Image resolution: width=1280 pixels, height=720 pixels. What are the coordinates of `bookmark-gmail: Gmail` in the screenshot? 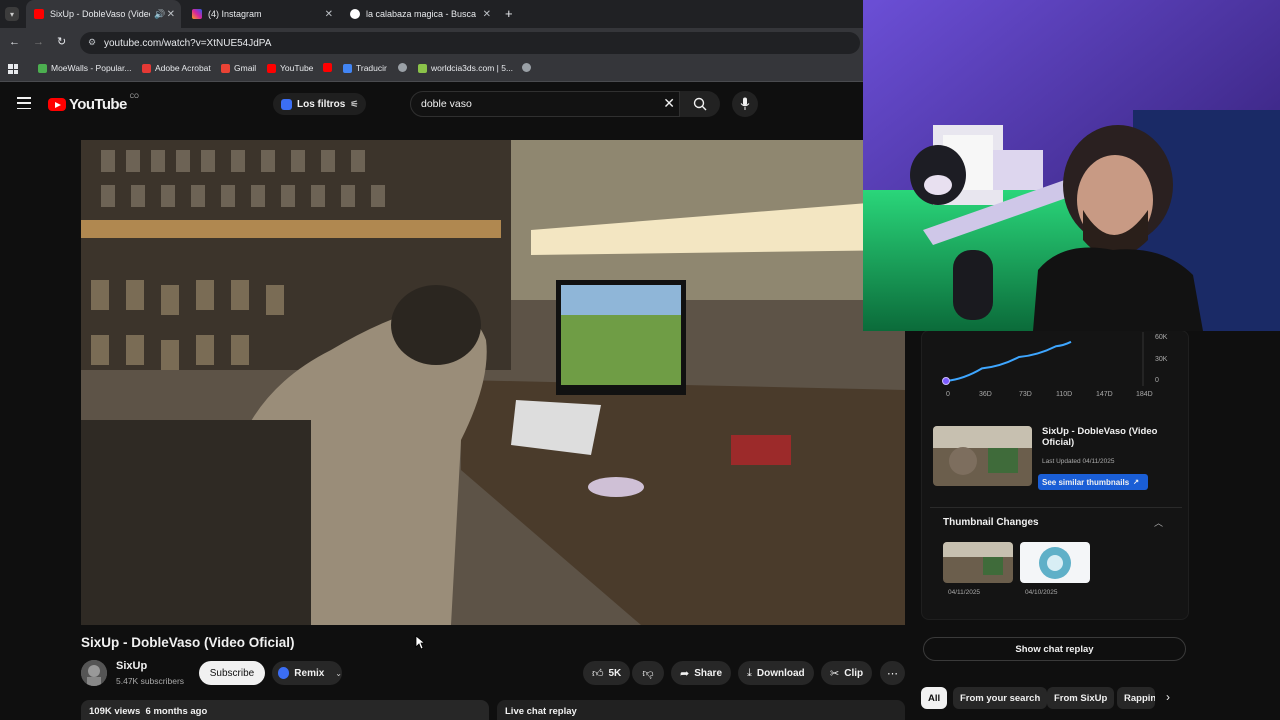 It's located at (238, 68).